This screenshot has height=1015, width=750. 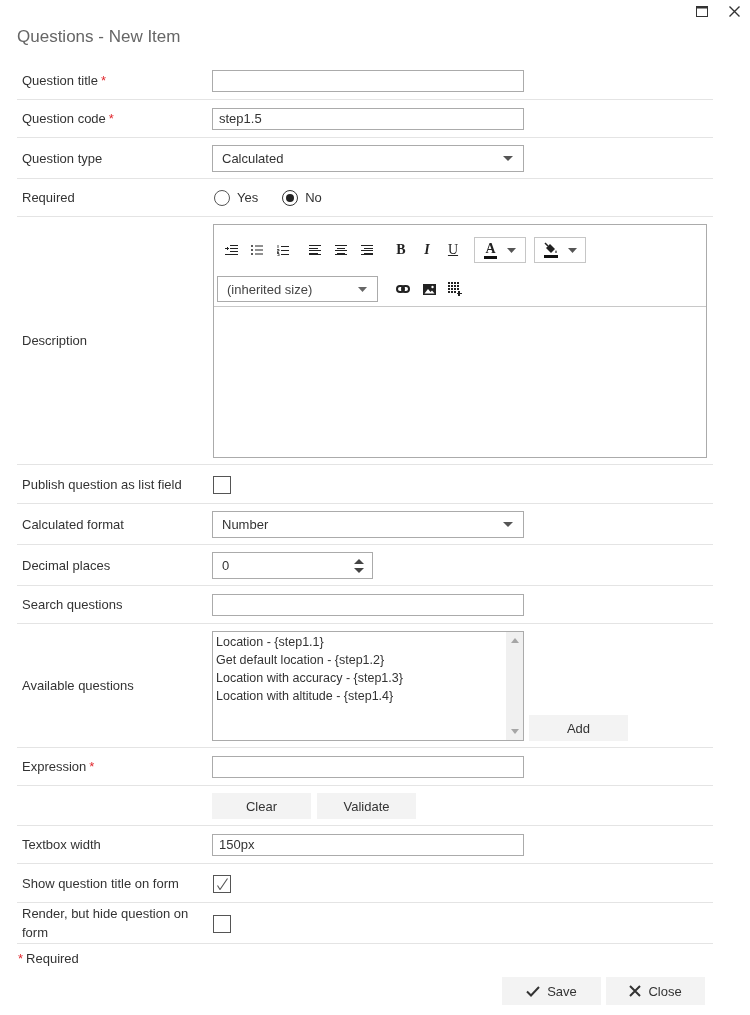 I want to click on underline-button: U, so click(x=453, y=250).